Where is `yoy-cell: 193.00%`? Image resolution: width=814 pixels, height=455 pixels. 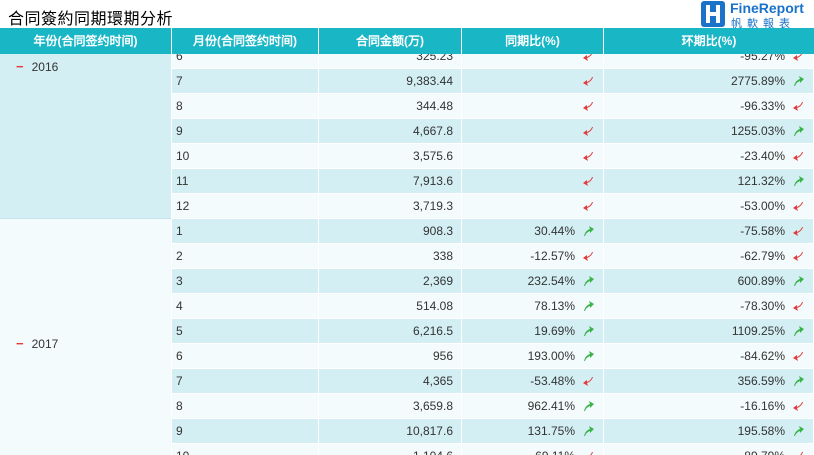
yoy-cell: 193.00% is located at coordinates (533, 356).